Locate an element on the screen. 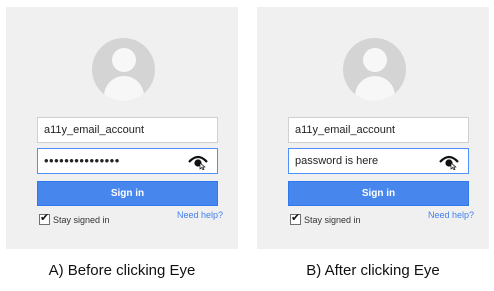 This screenshot has width=494, height=291. password-field: password is here is located at coordinates (378, 161).